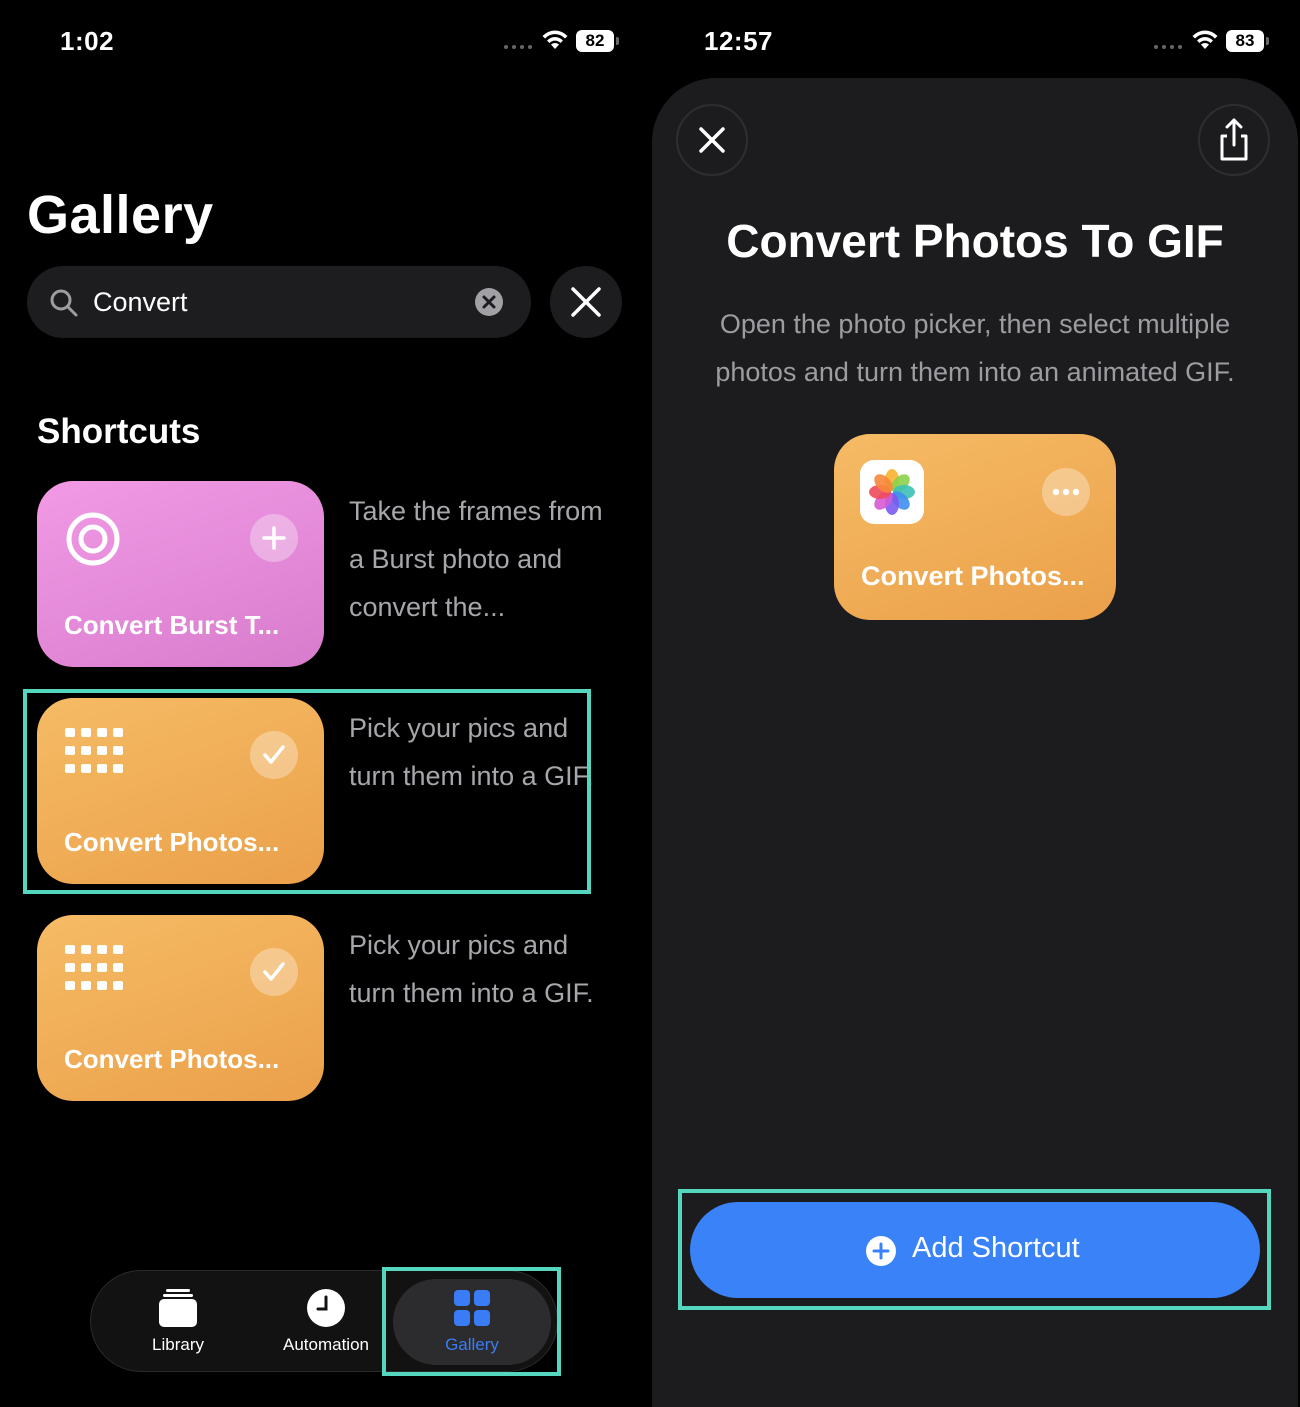 The height and width of the screenshot is (1407, 1300). What do you see at coordinates (140, 302) in the screenshot?
I see `search-input: Convert` at bounding box center [140, 302].